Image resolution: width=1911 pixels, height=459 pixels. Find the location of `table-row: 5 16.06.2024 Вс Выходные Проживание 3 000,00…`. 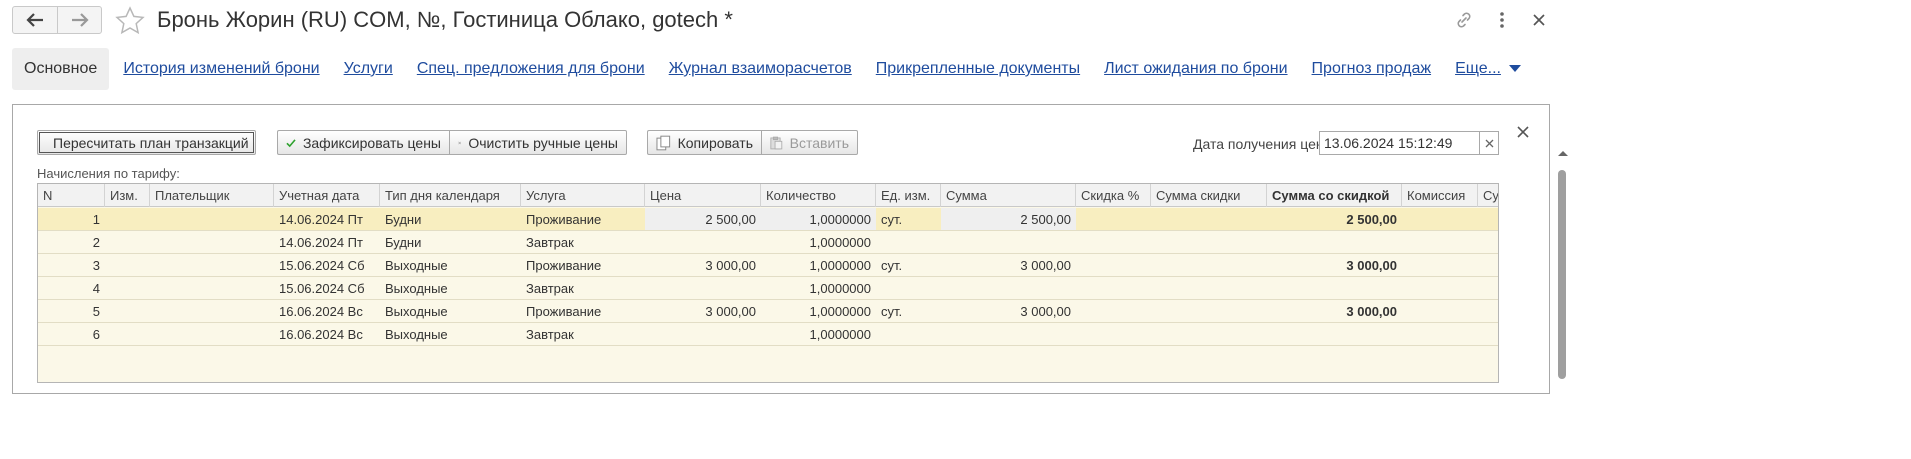

table-row: 5 16.06.2024 Вс Выходные Проживание 3 000,00… is located at coordinates (768, 311).